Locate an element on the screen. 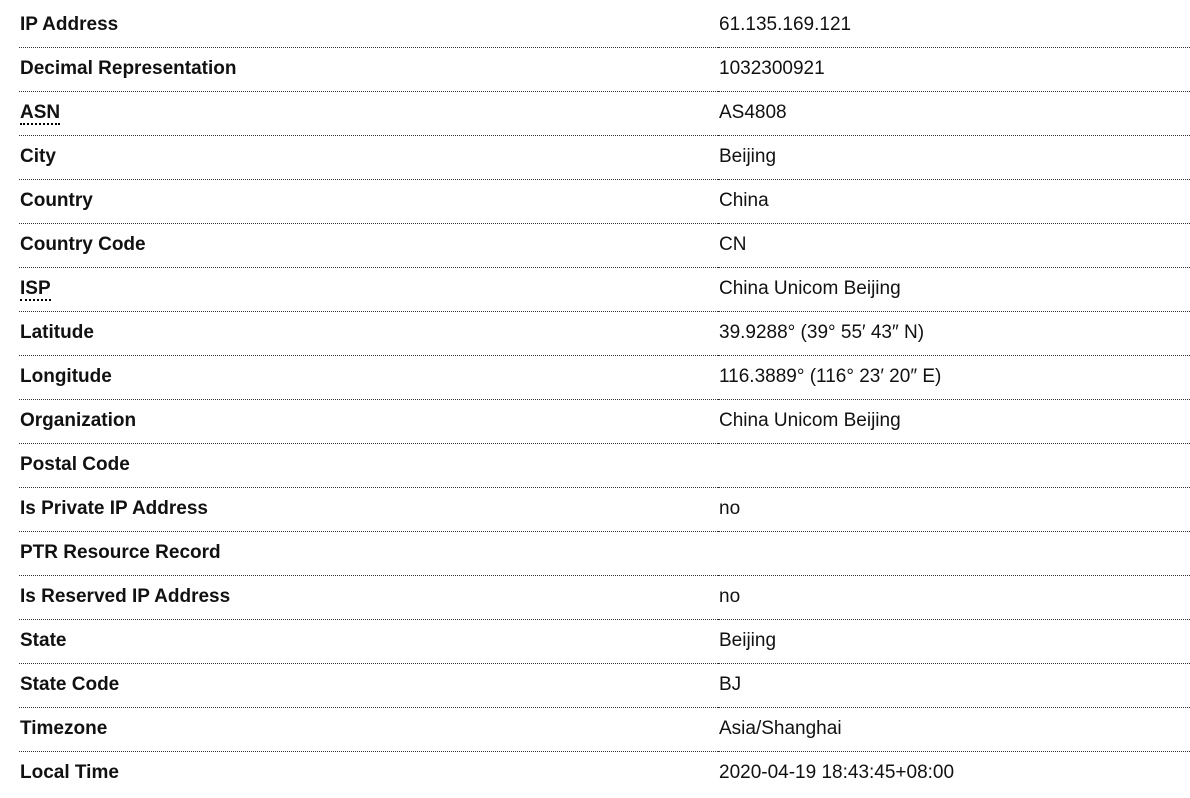  label-text: Longitude is located at coordinates (66, 376).